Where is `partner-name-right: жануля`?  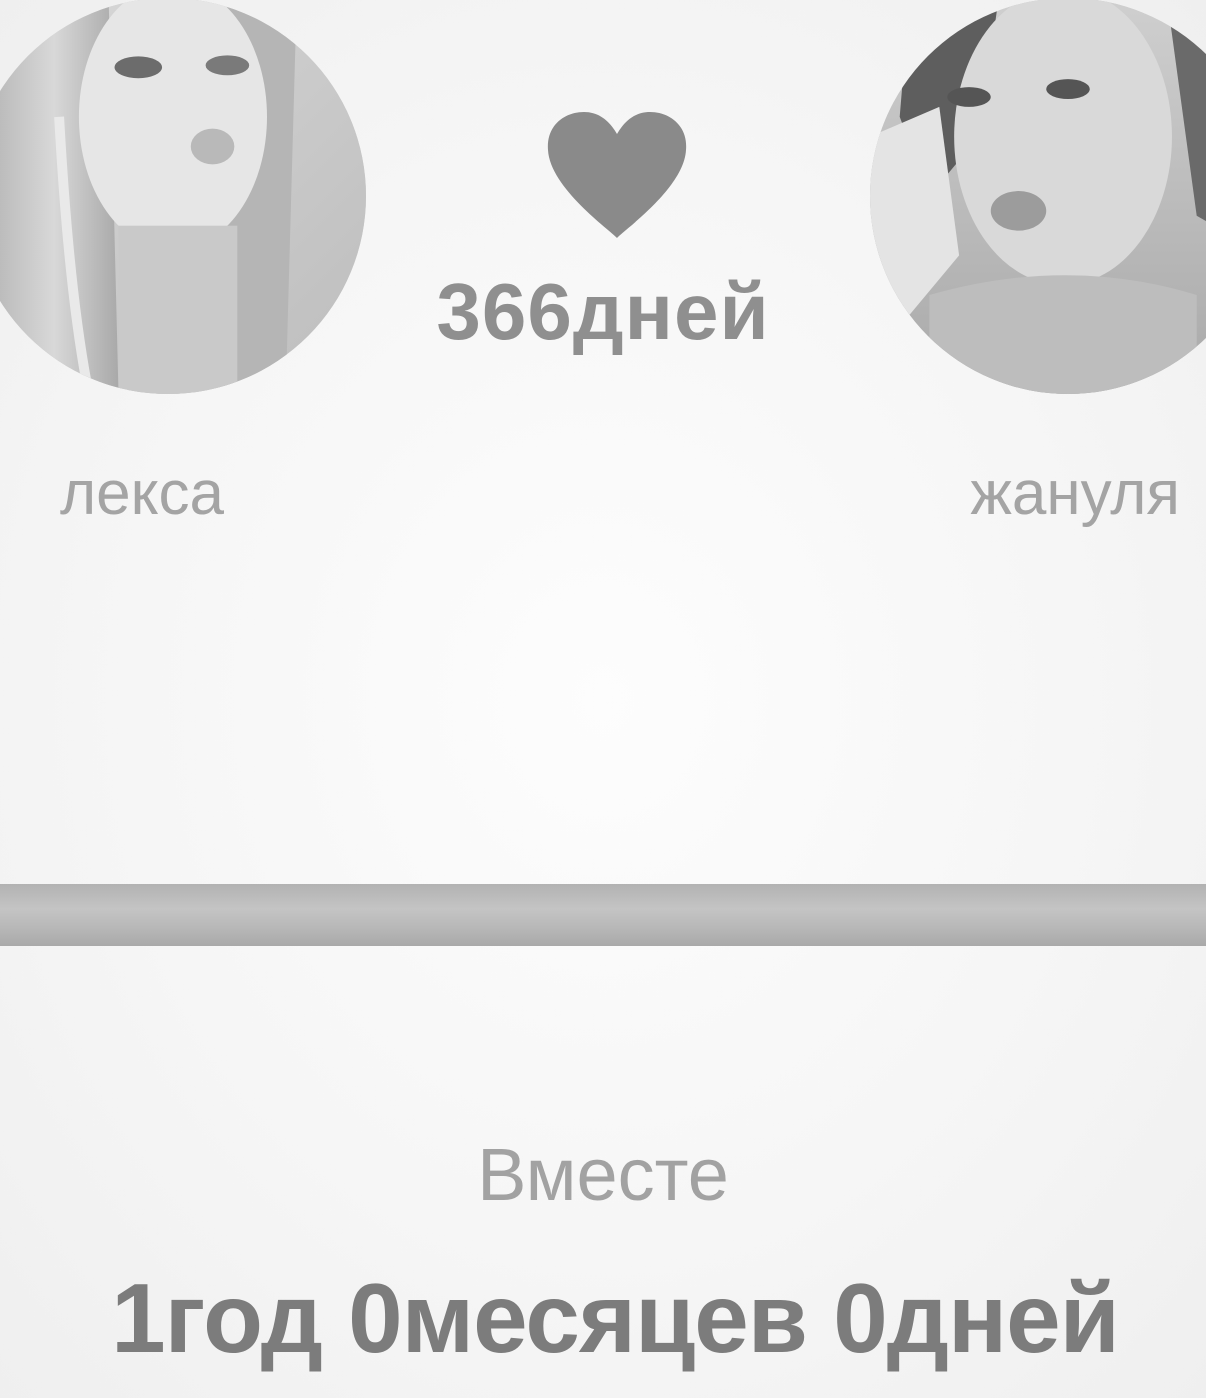
partner-name-right: жануля is located at coordinates (1075, 493).